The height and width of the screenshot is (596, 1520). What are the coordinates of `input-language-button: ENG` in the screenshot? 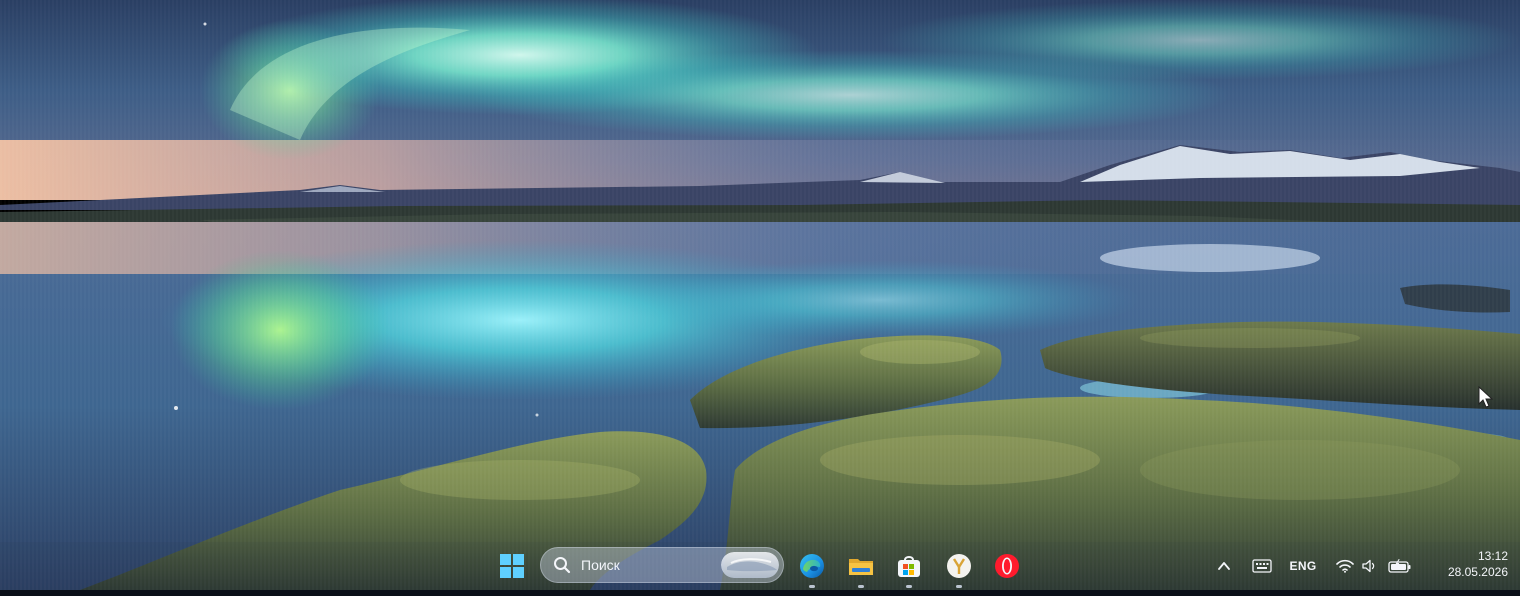 It's located at (1303, 566).